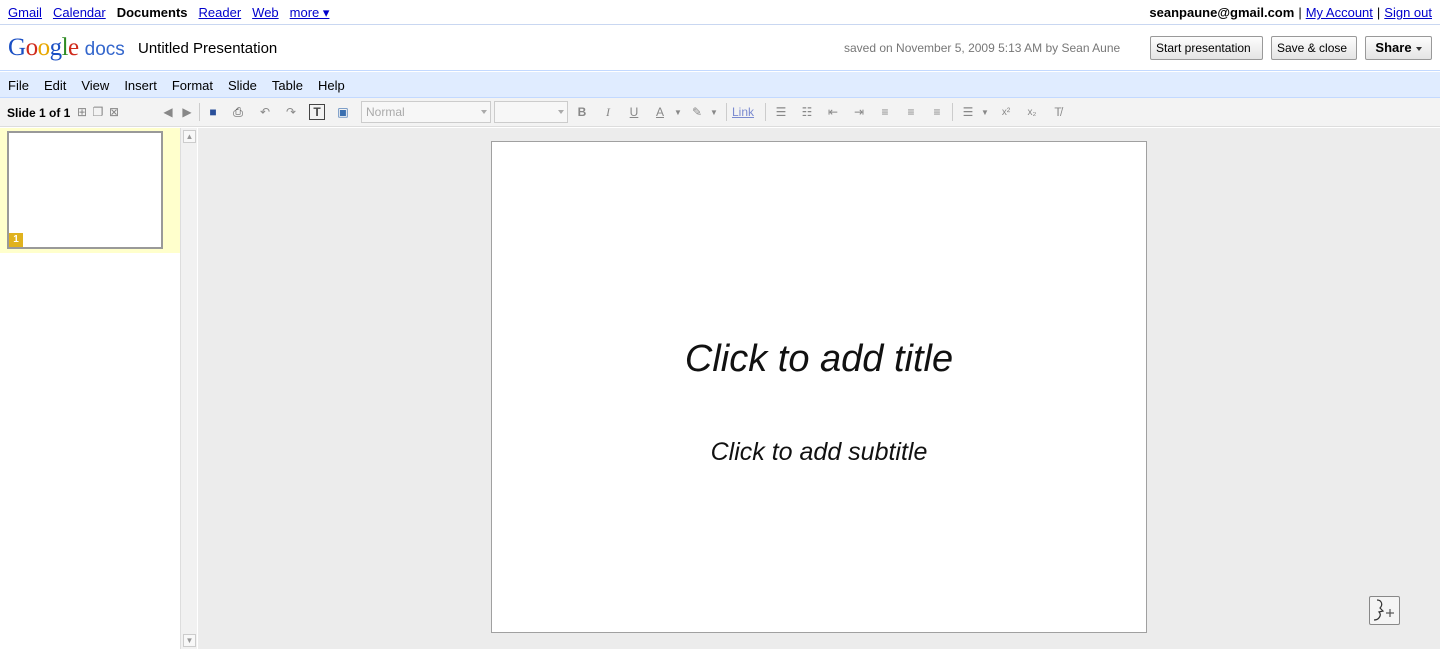 The image size is (1440, 649). I want to click on style-select: Normal, so click(426, 112).